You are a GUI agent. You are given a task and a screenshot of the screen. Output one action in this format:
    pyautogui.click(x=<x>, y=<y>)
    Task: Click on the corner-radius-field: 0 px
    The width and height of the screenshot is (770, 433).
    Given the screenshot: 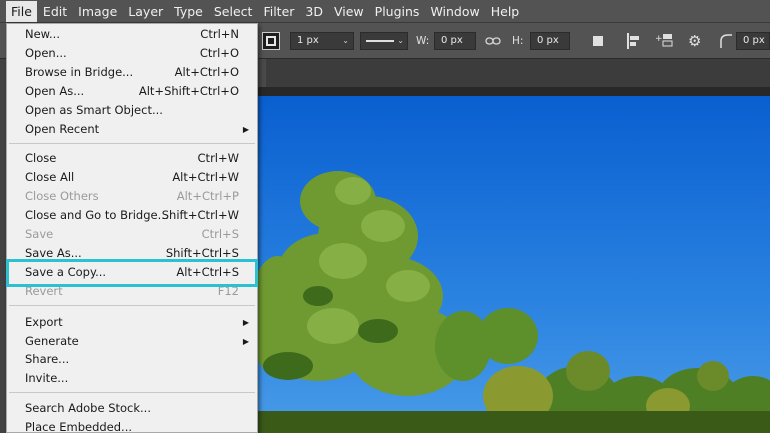 What is the action you would take?
    pyautogui.click(x=753, y=41)
    